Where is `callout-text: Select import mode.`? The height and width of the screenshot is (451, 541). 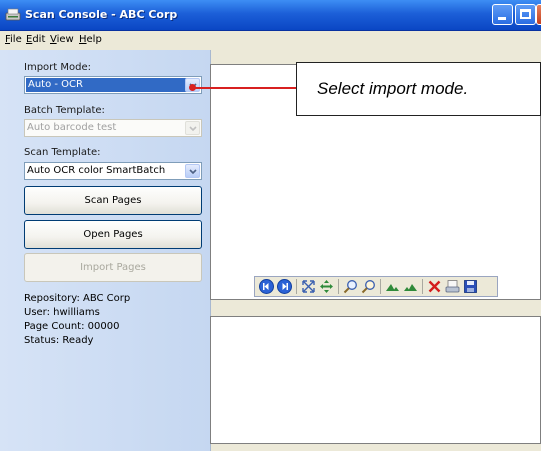 callout-text: Select import mode. is located at coordinates (393, 88).